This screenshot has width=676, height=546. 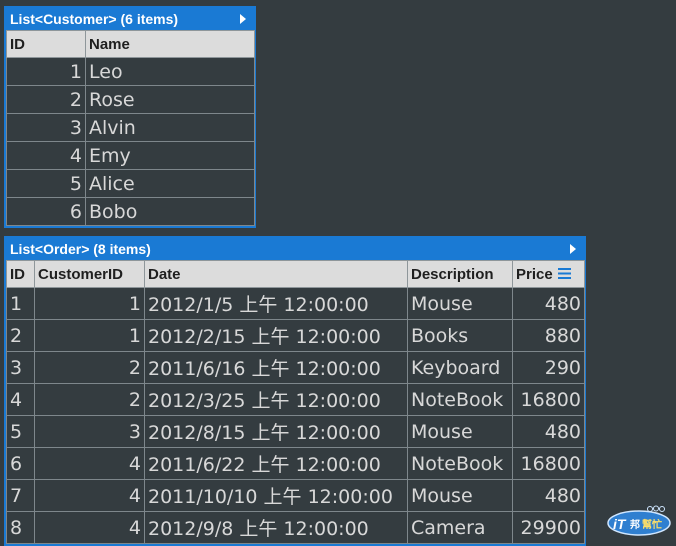 What do you see at coordinates (170, 44) in the screenshot?
I see `column-header-name: Name` at bounding box center [170, 44].